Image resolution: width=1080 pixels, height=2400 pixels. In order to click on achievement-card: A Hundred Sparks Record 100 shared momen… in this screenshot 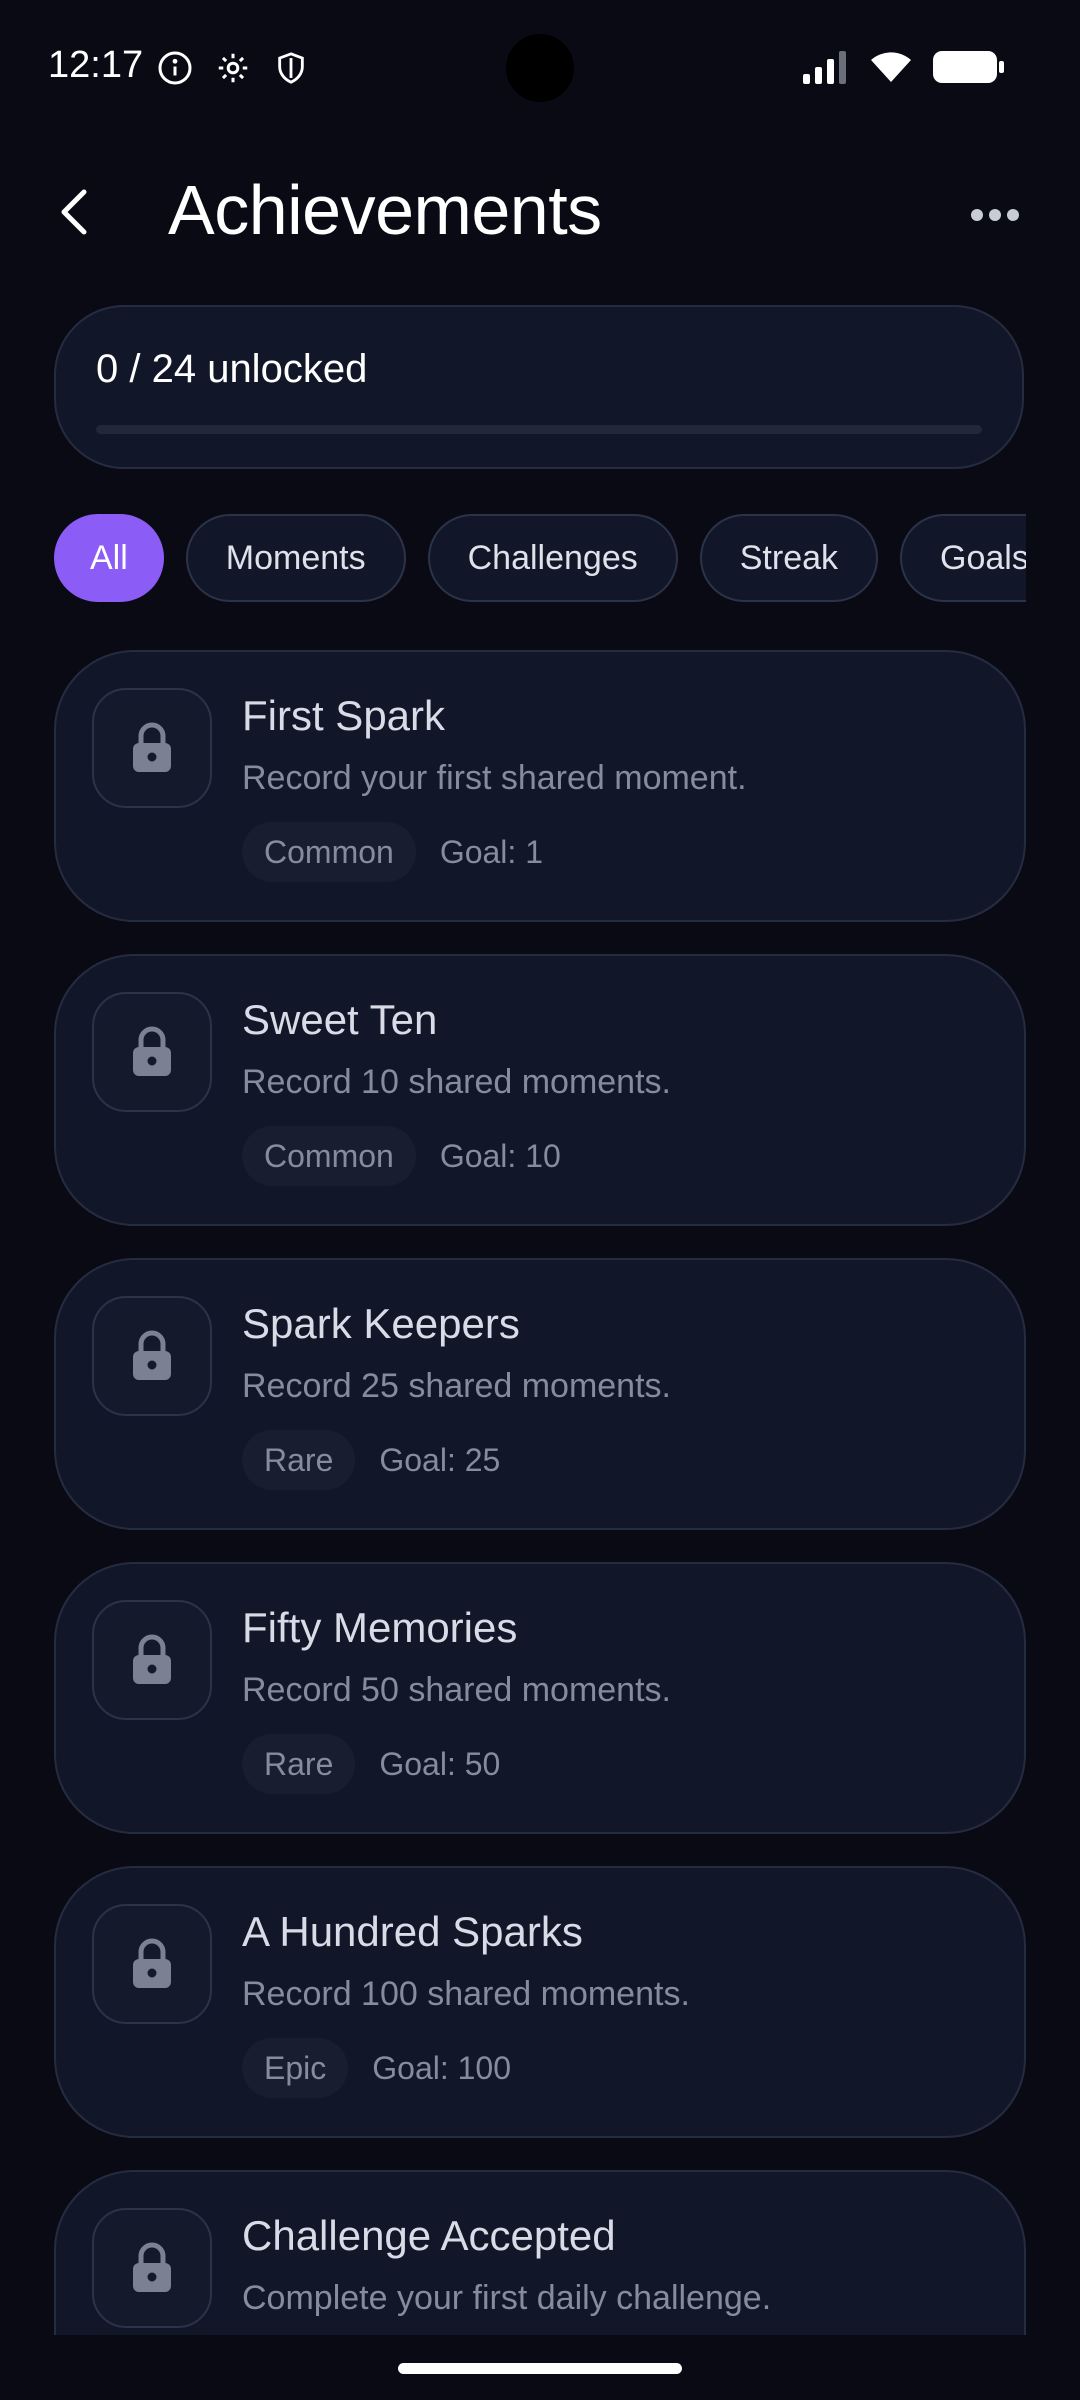, I will do `click(540, 2002)`.